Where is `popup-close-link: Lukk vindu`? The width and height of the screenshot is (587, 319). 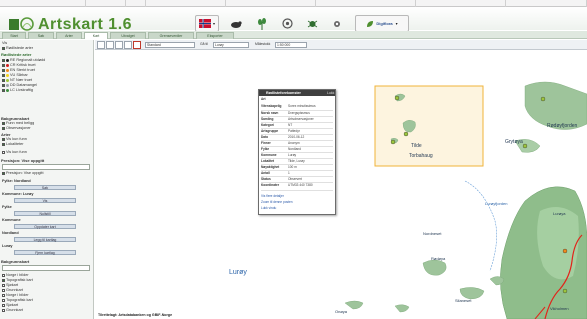
popup-close-link: Lukk vindu is located at coordinates (268, 208).